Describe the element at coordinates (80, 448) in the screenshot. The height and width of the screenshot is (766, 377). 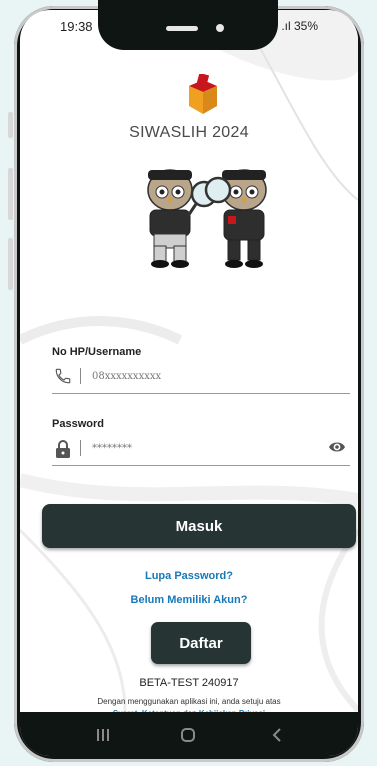
I see `password-separator` at that location.